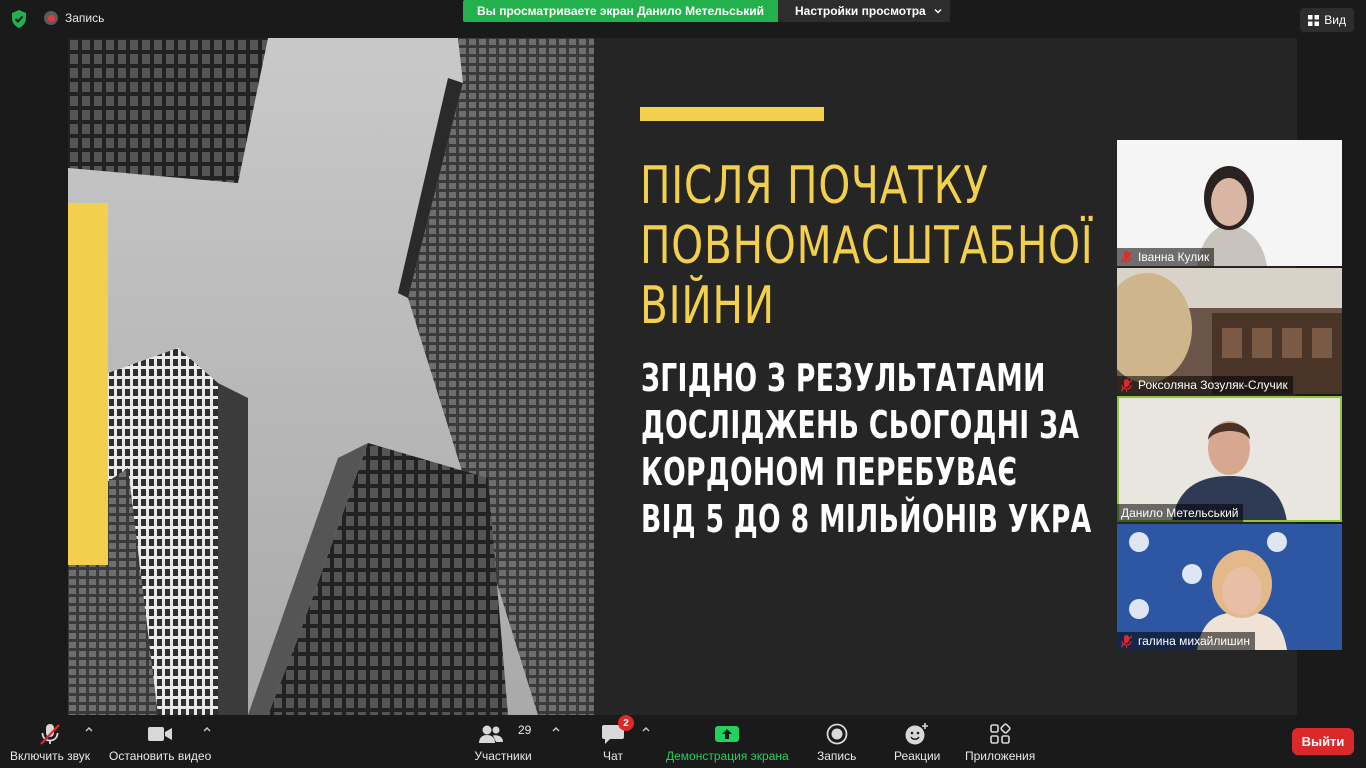  Describe the element at coordinates (917, 734) in the screenshot. I see `add-reaction-smiley-icon` at that location.